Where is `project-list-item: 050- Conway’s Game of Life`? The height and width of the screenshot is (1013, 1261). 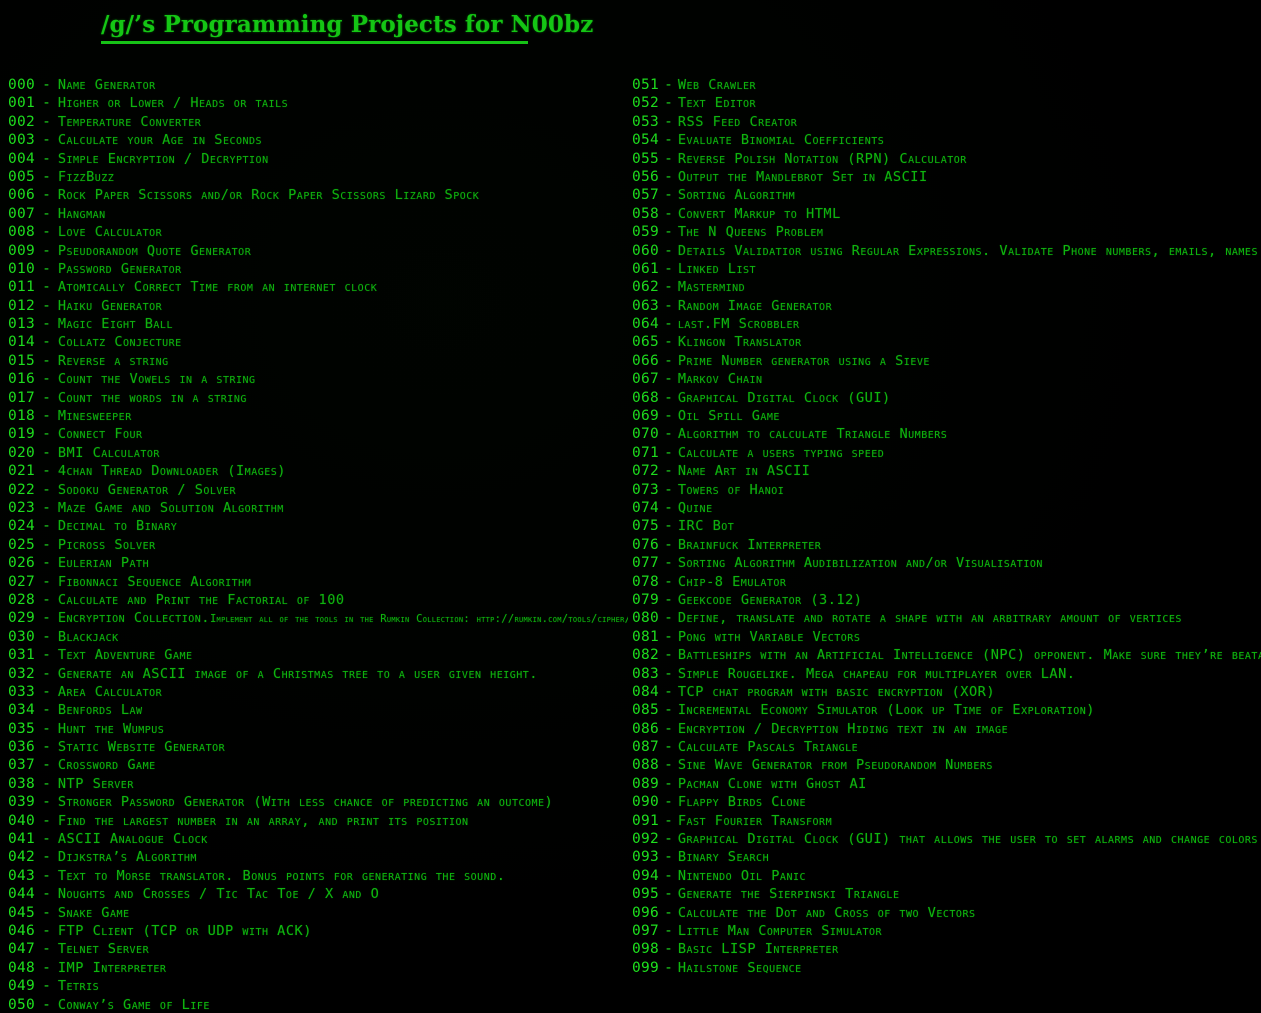 project-list-item: 050- Conway’s Game of Life is located at coordinates (318, 1004).